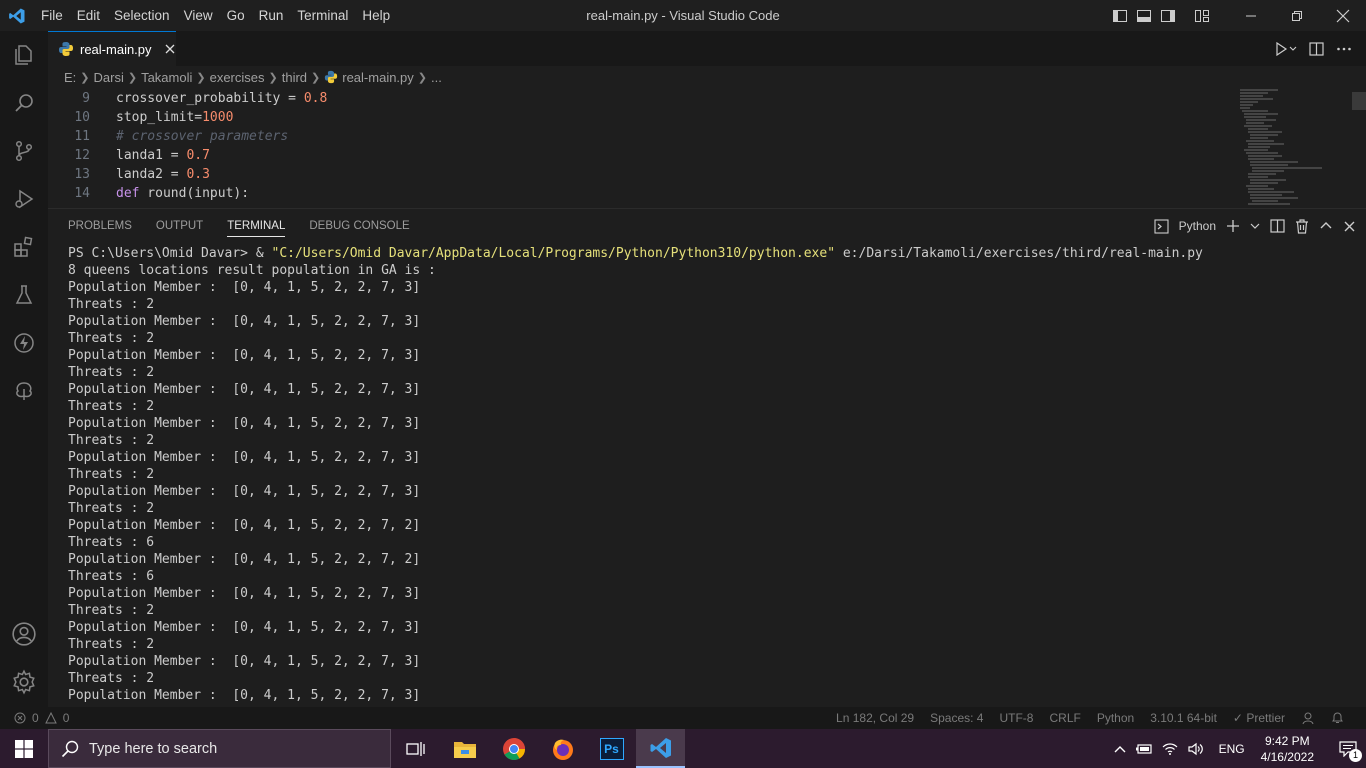  What do you see at coordinates (142, 15) in the screenshot?
I see `menu-selection: Selection` at bounding box center [142, 15].